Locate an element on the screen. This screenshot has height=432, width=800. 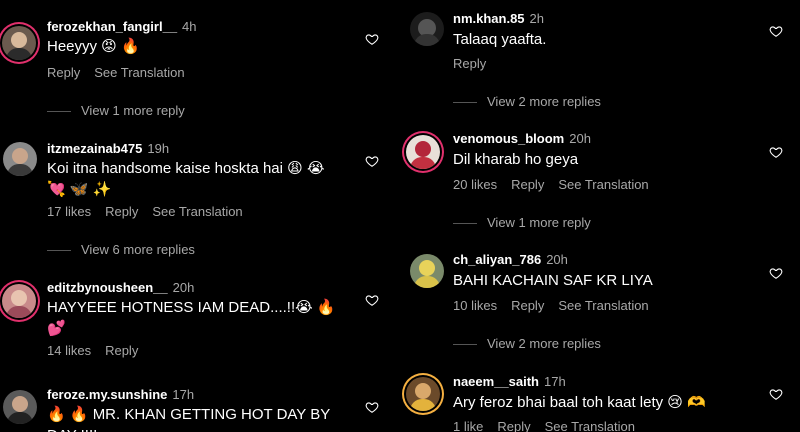
comment-text: HAYYEEE HOTNESS IAM DEAD....!!😭 🔥 💕 is located at coordinates (191, 318).